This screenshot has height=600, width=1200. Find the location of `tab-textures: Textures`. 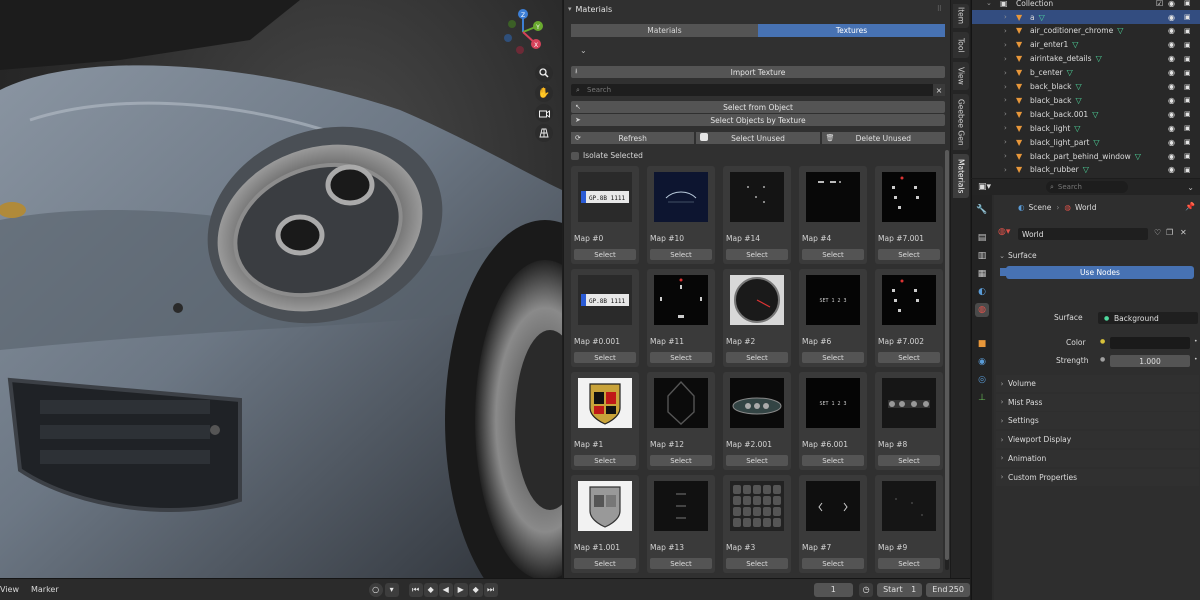

tab-textures: Textures is located at coordinates (851, 30).